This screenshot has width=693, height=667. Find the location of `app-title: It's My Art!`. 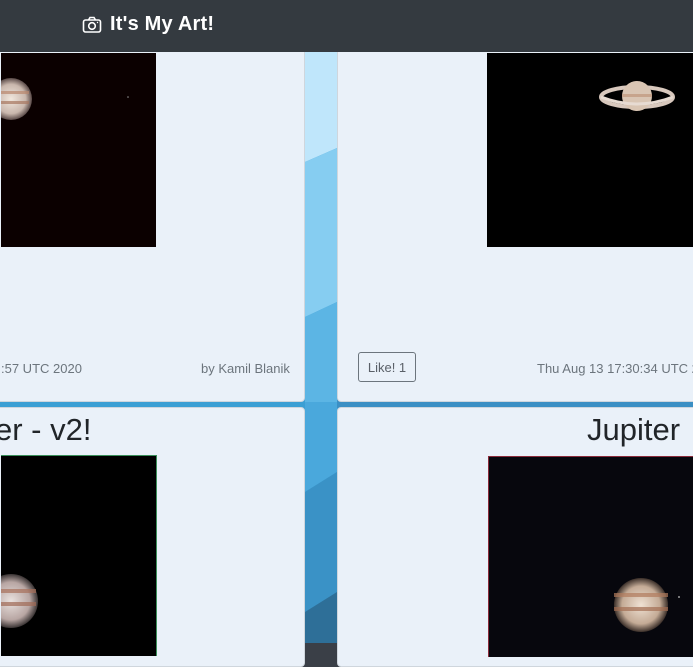

app-title: It's My Art! is located at coordinates (162, 24).